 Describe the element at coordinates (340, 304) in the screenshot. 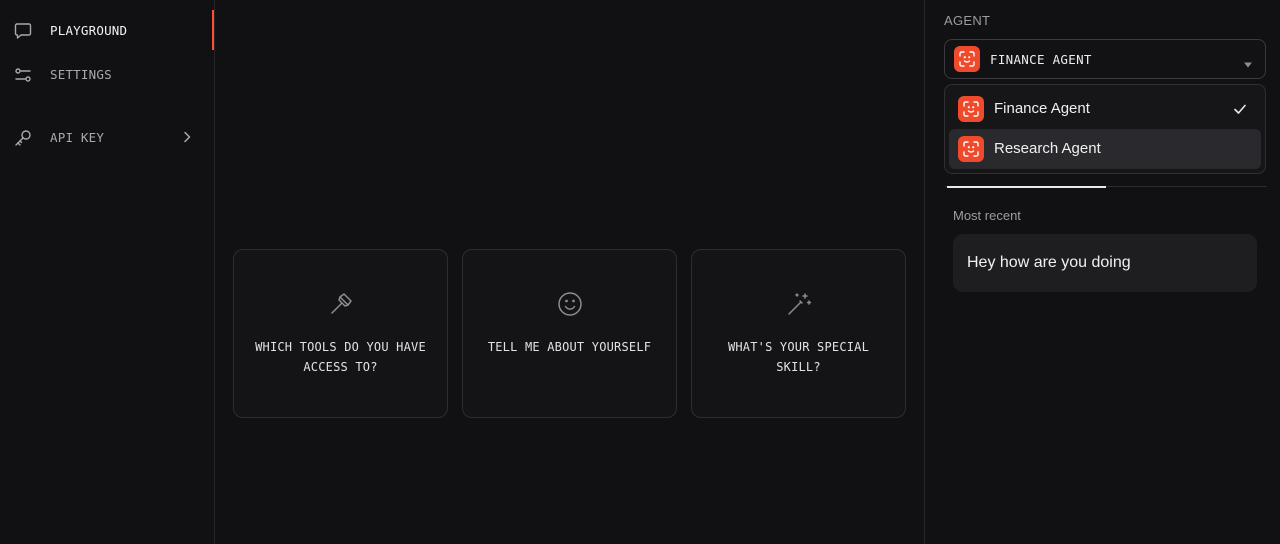

I see `hammer-icon` at that location.